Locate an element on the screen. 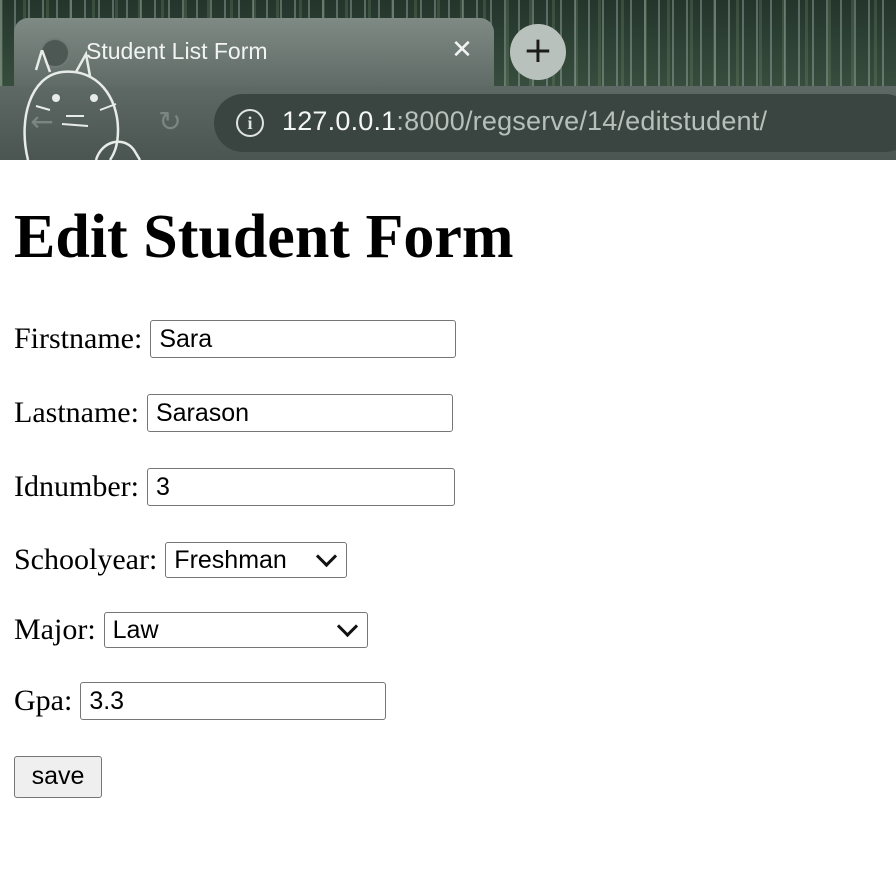 This screenshot has height=888, width=896. idnumber-row: Idnumber: is located at coordinates (234, 487).